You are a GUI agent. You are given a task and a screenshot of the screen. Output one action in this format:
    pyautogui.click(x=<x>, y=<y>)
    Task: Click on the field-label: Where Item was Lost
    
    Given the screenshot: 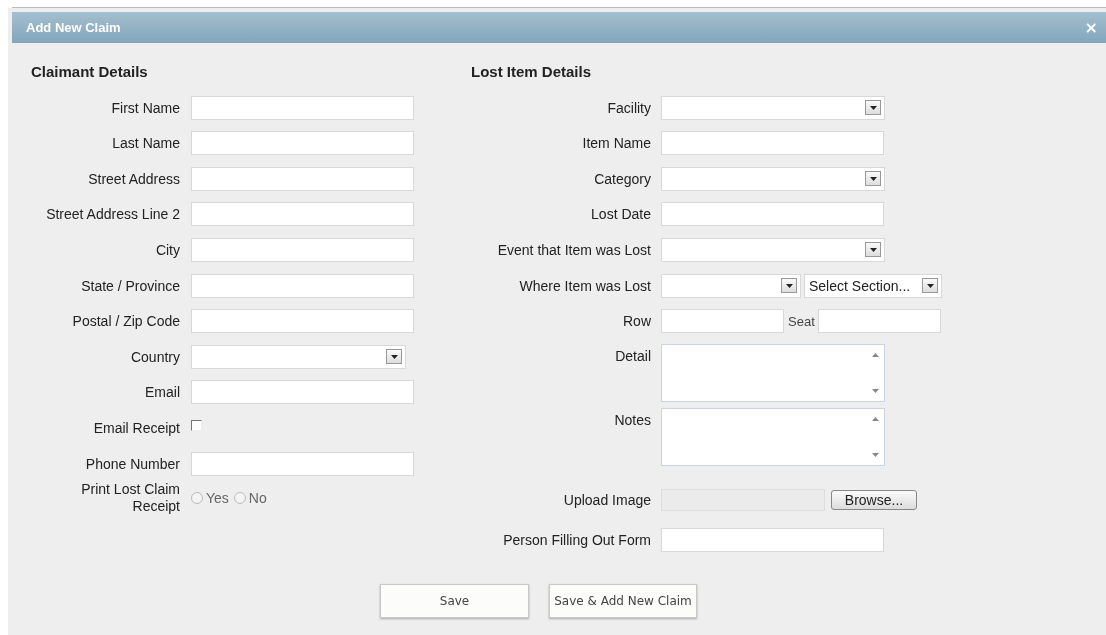 What is the action you would take?
    pyautogui.click(x=584, y=285)
    